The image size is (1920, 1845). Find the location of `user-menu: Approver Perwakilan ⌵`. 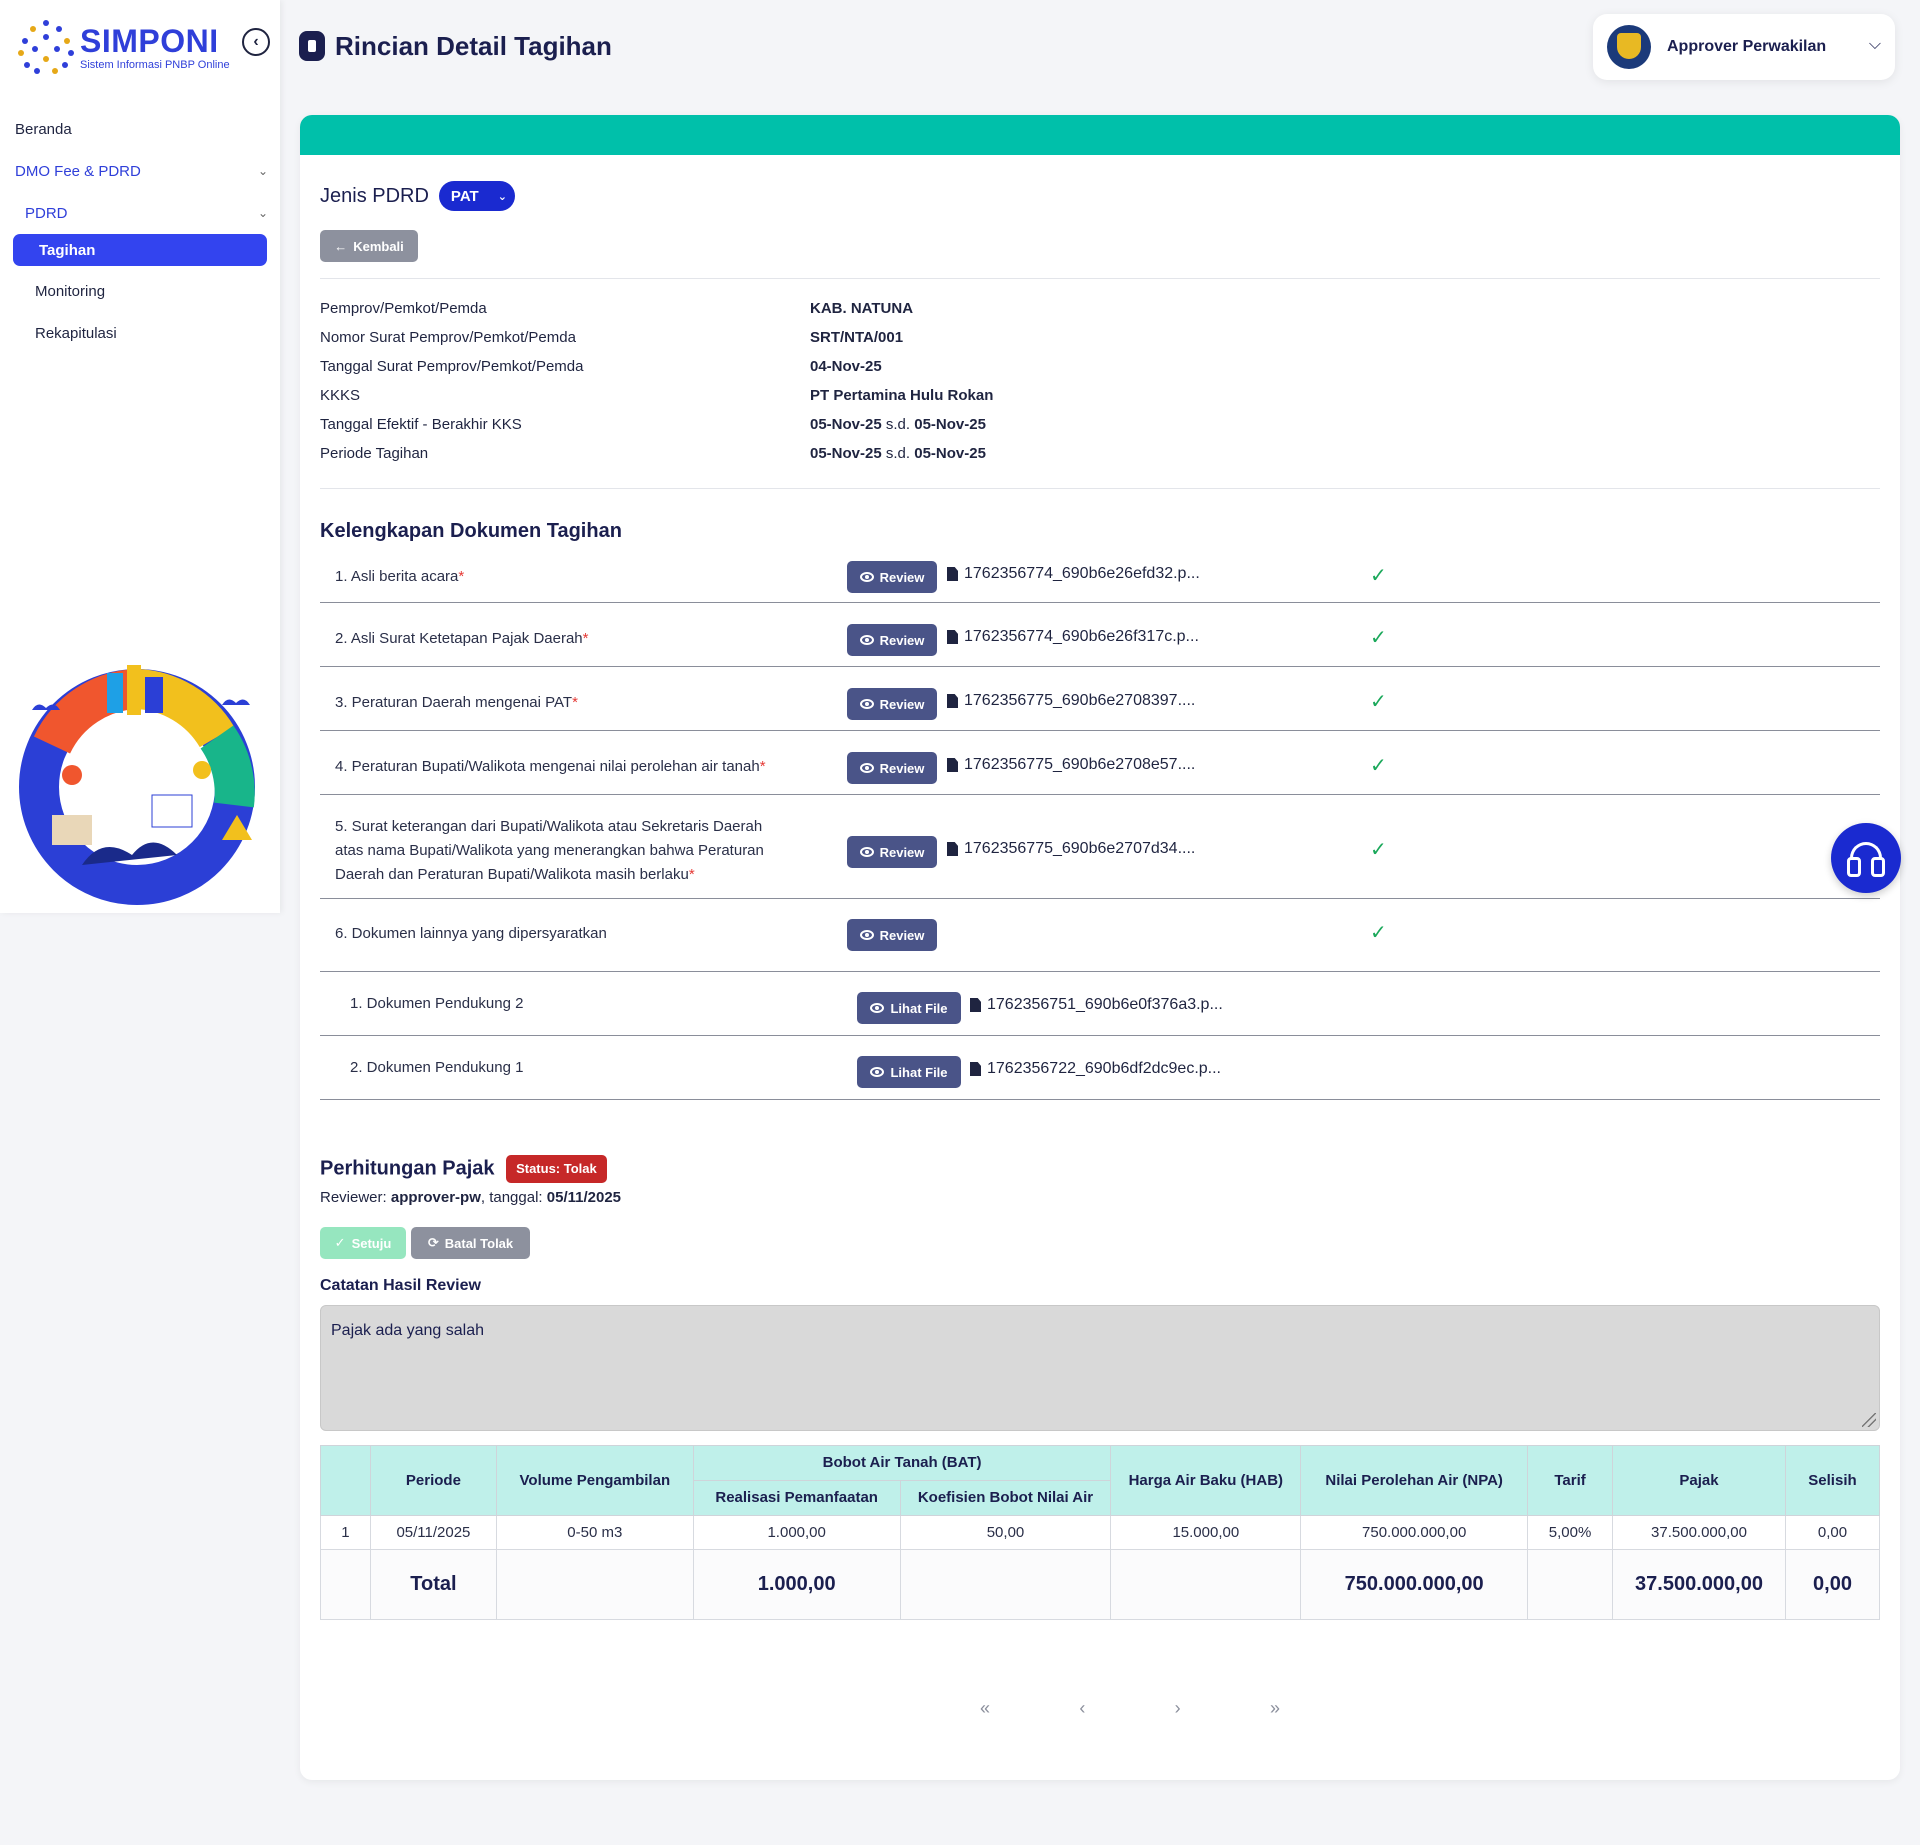

user-menu: Approver Perwakilan ⌵ is located at coordinates (1744, 47).